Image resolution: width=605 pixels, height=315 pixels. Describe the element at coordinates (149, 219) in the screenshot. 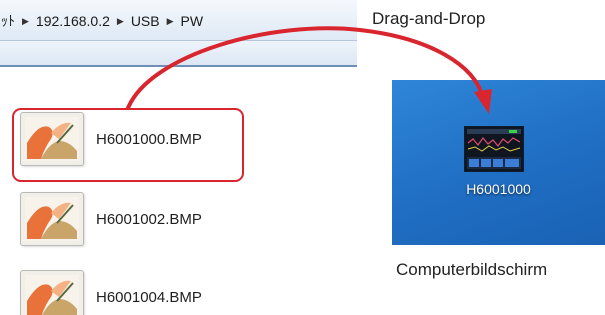

I see `file-name: H6001002.BMP` at that location.